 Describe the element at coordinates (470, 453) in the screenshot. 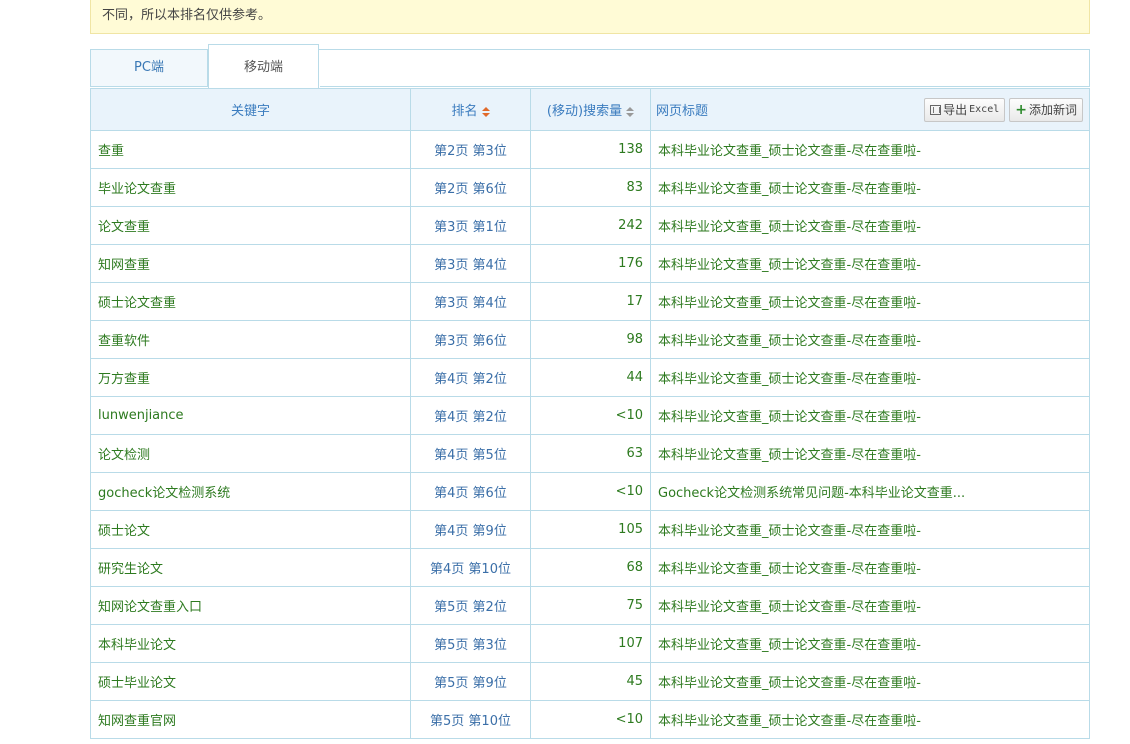

I see `rank-cell: 第4页 第5位` at that location.